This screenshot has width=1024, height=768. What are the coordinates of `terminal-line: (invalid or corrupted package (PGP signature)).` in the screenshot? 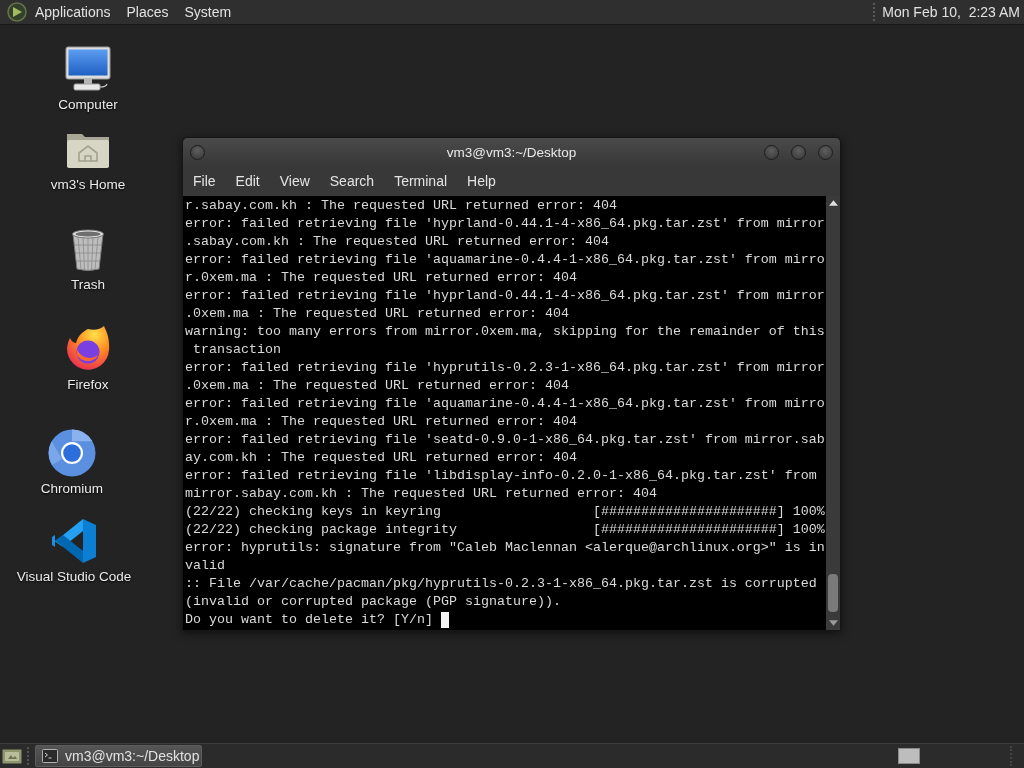 It's located at (373, 602).